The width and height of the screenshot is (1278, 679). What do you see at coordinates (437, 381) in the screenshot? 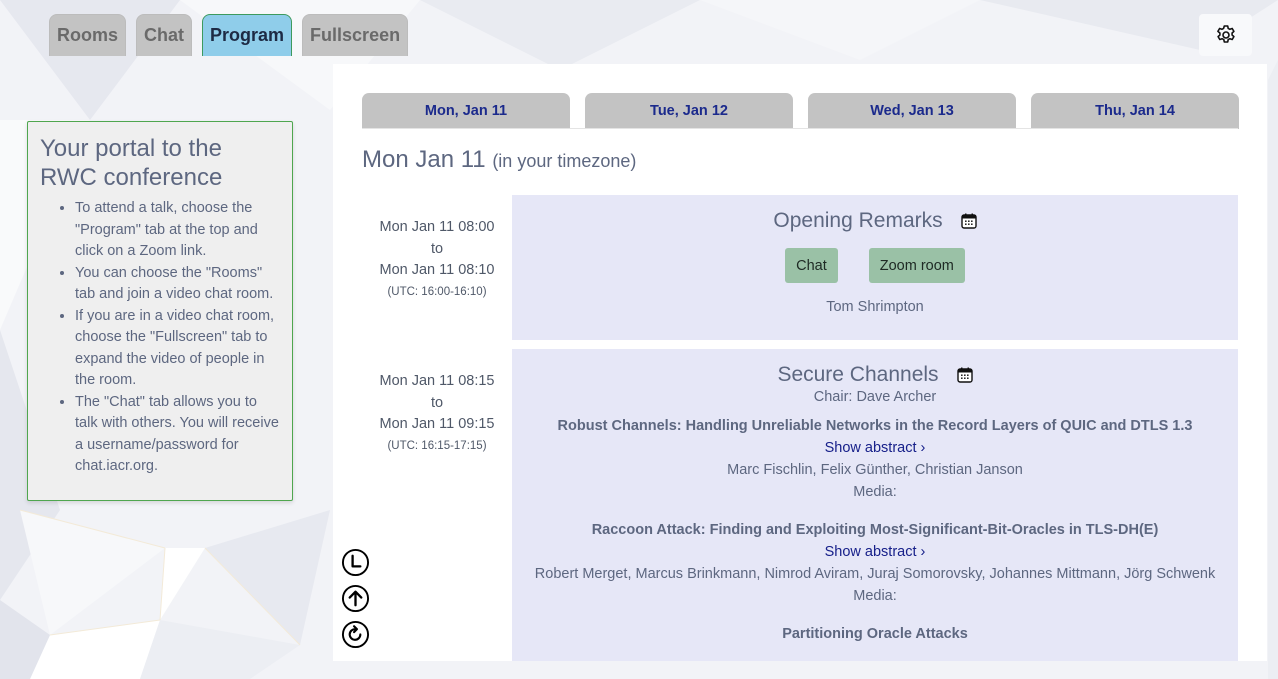
I see `session-start: Mon Jan 11 08:15` at bounding box center [437, 381].